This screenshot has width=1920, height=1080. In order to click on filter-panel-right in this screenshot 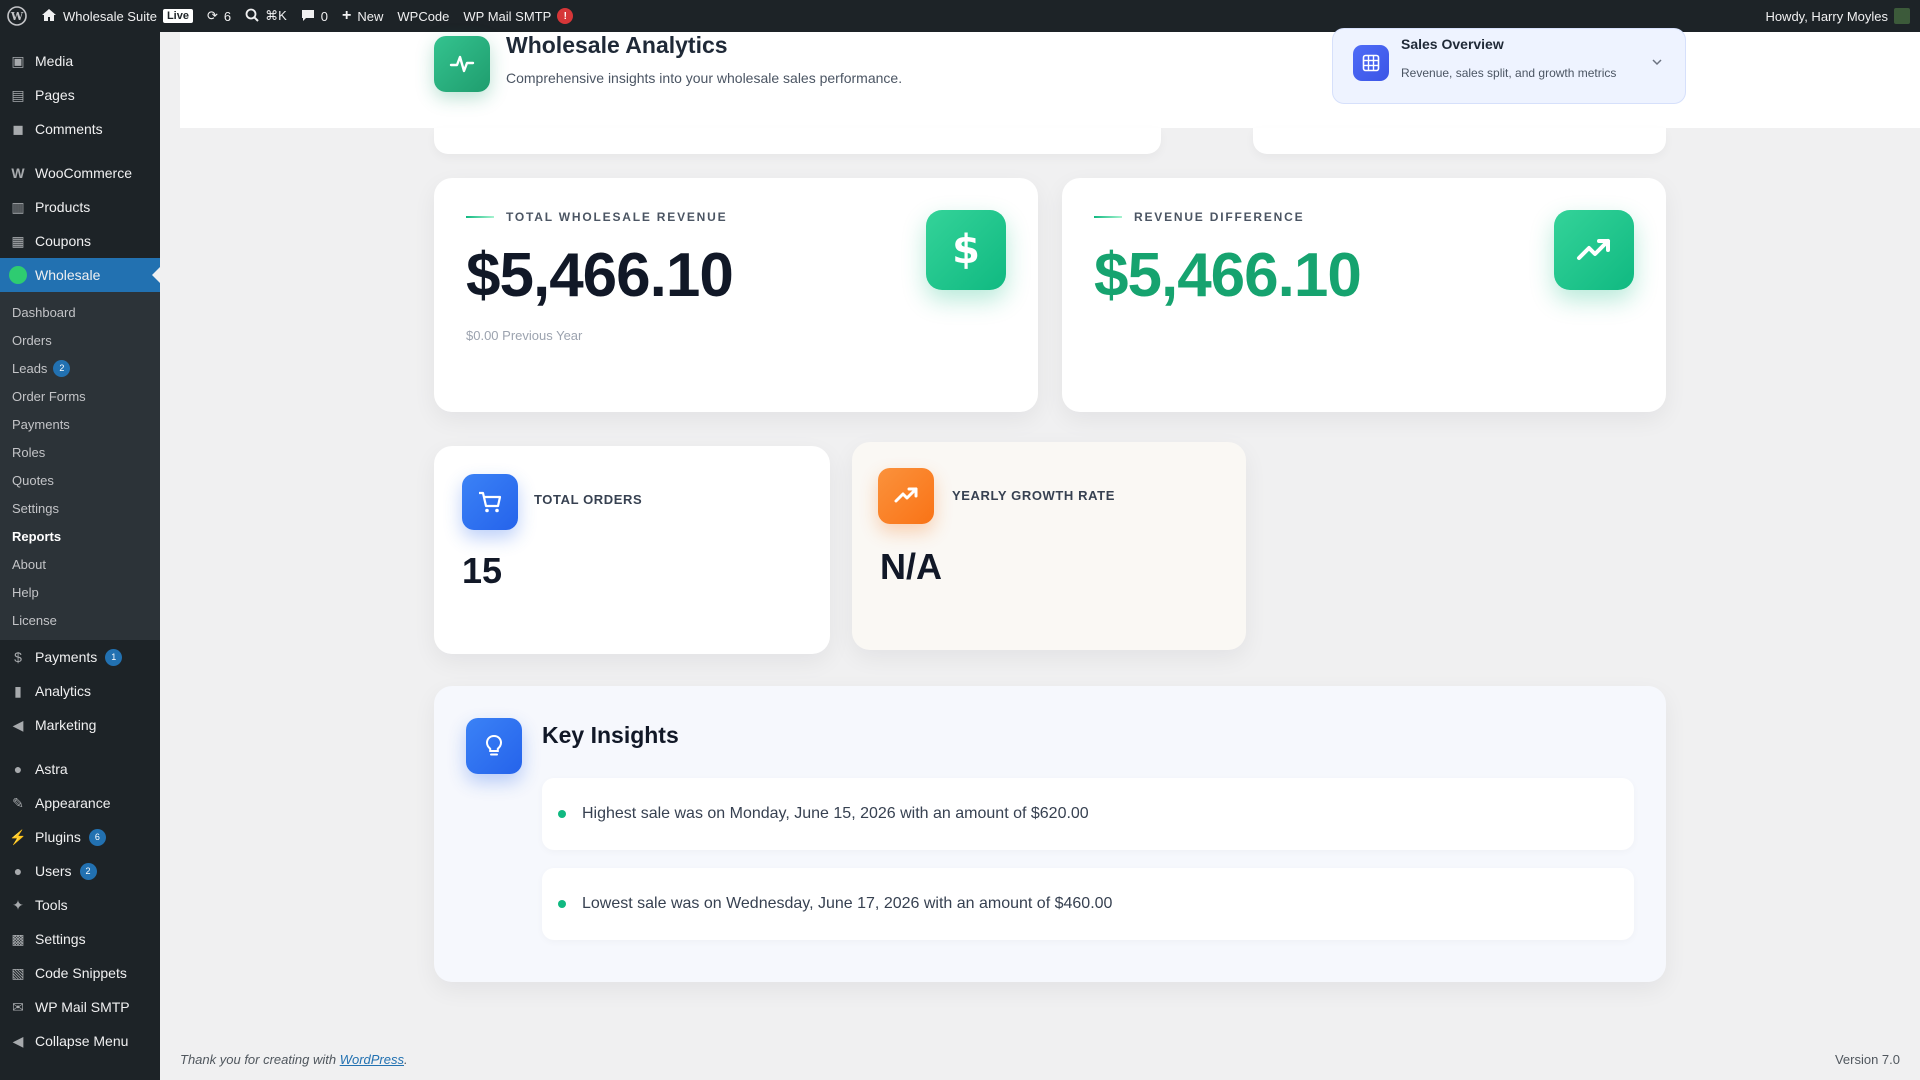, I will do `click(1459, 141)`.